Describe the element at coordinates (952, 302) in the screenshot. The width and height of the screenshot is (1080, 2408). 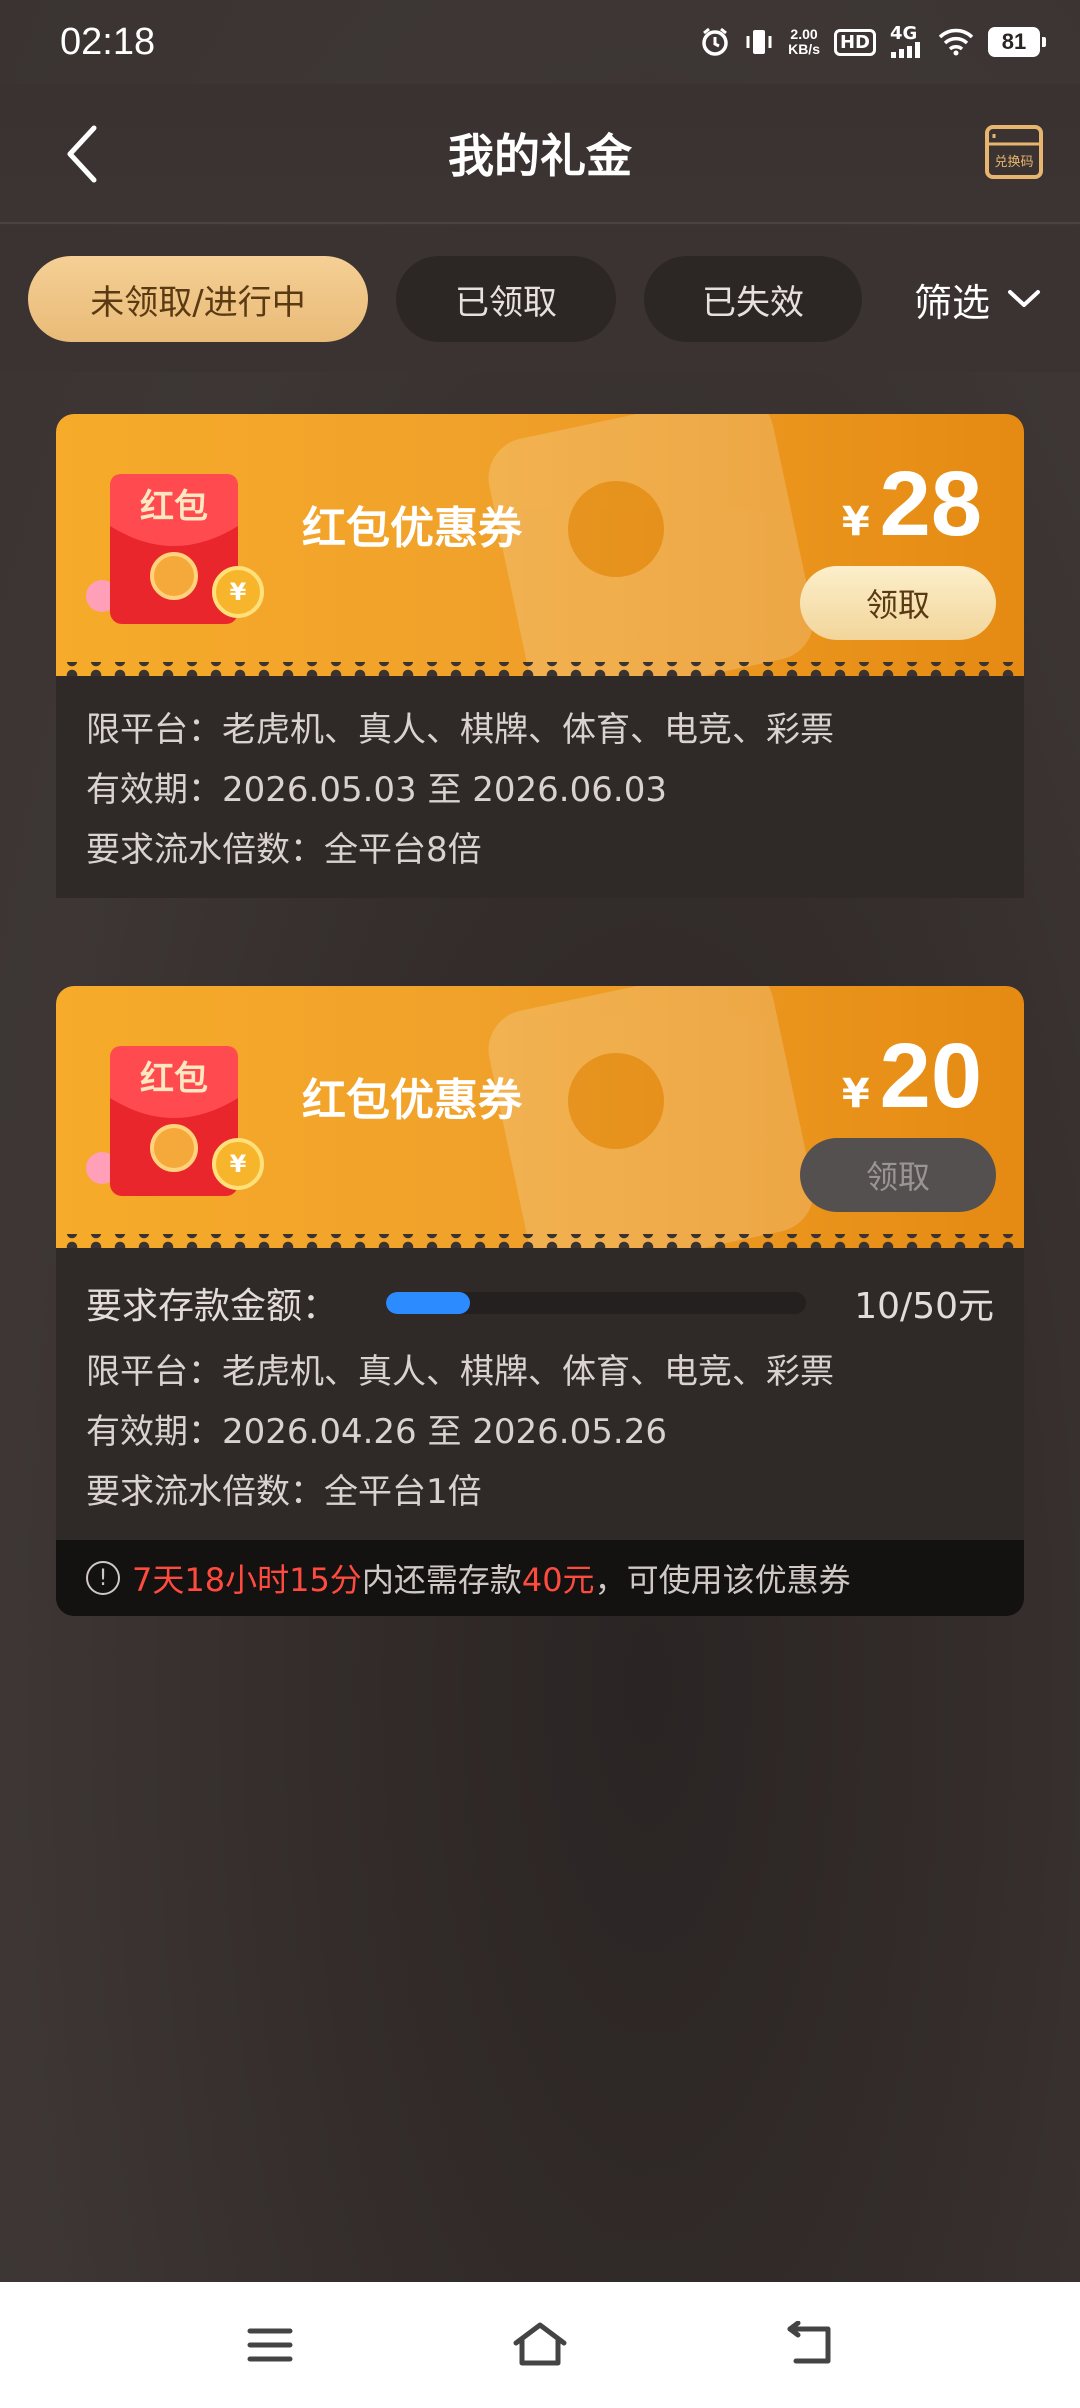
I see `filter-label: 筛选` at that location.